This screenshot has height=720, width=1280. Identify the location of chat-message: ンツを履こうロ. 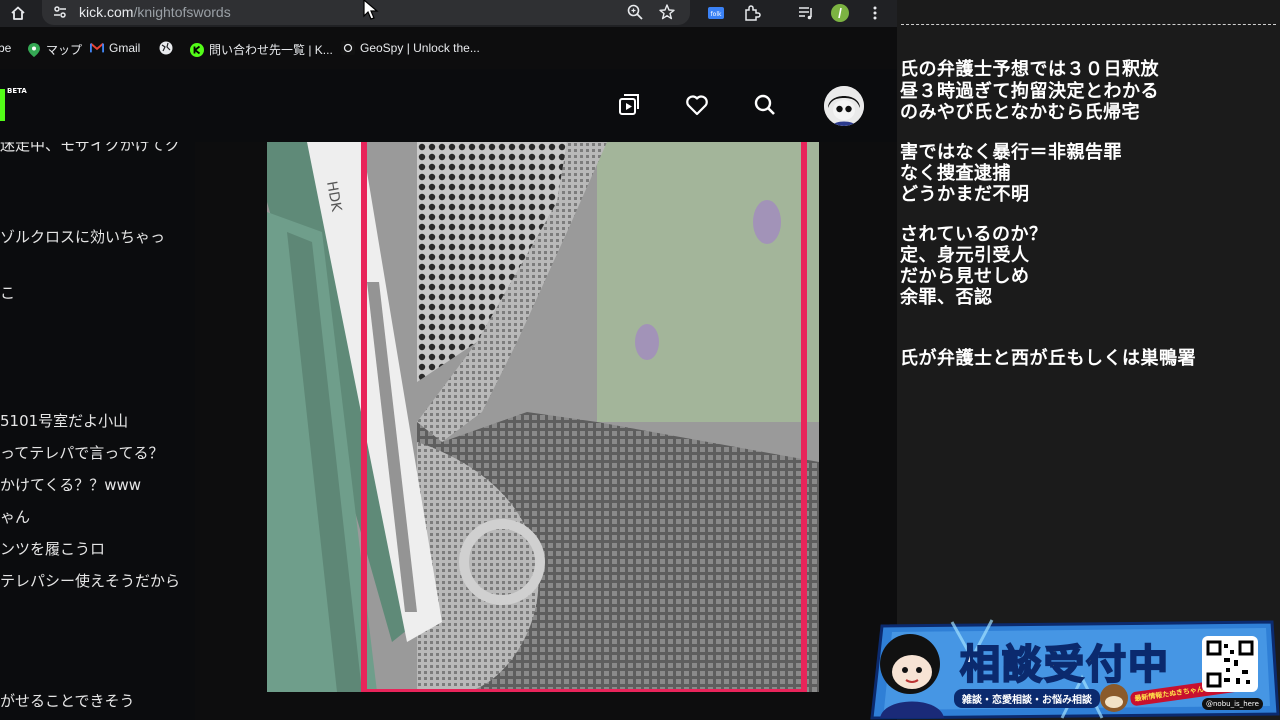
(53, 549).